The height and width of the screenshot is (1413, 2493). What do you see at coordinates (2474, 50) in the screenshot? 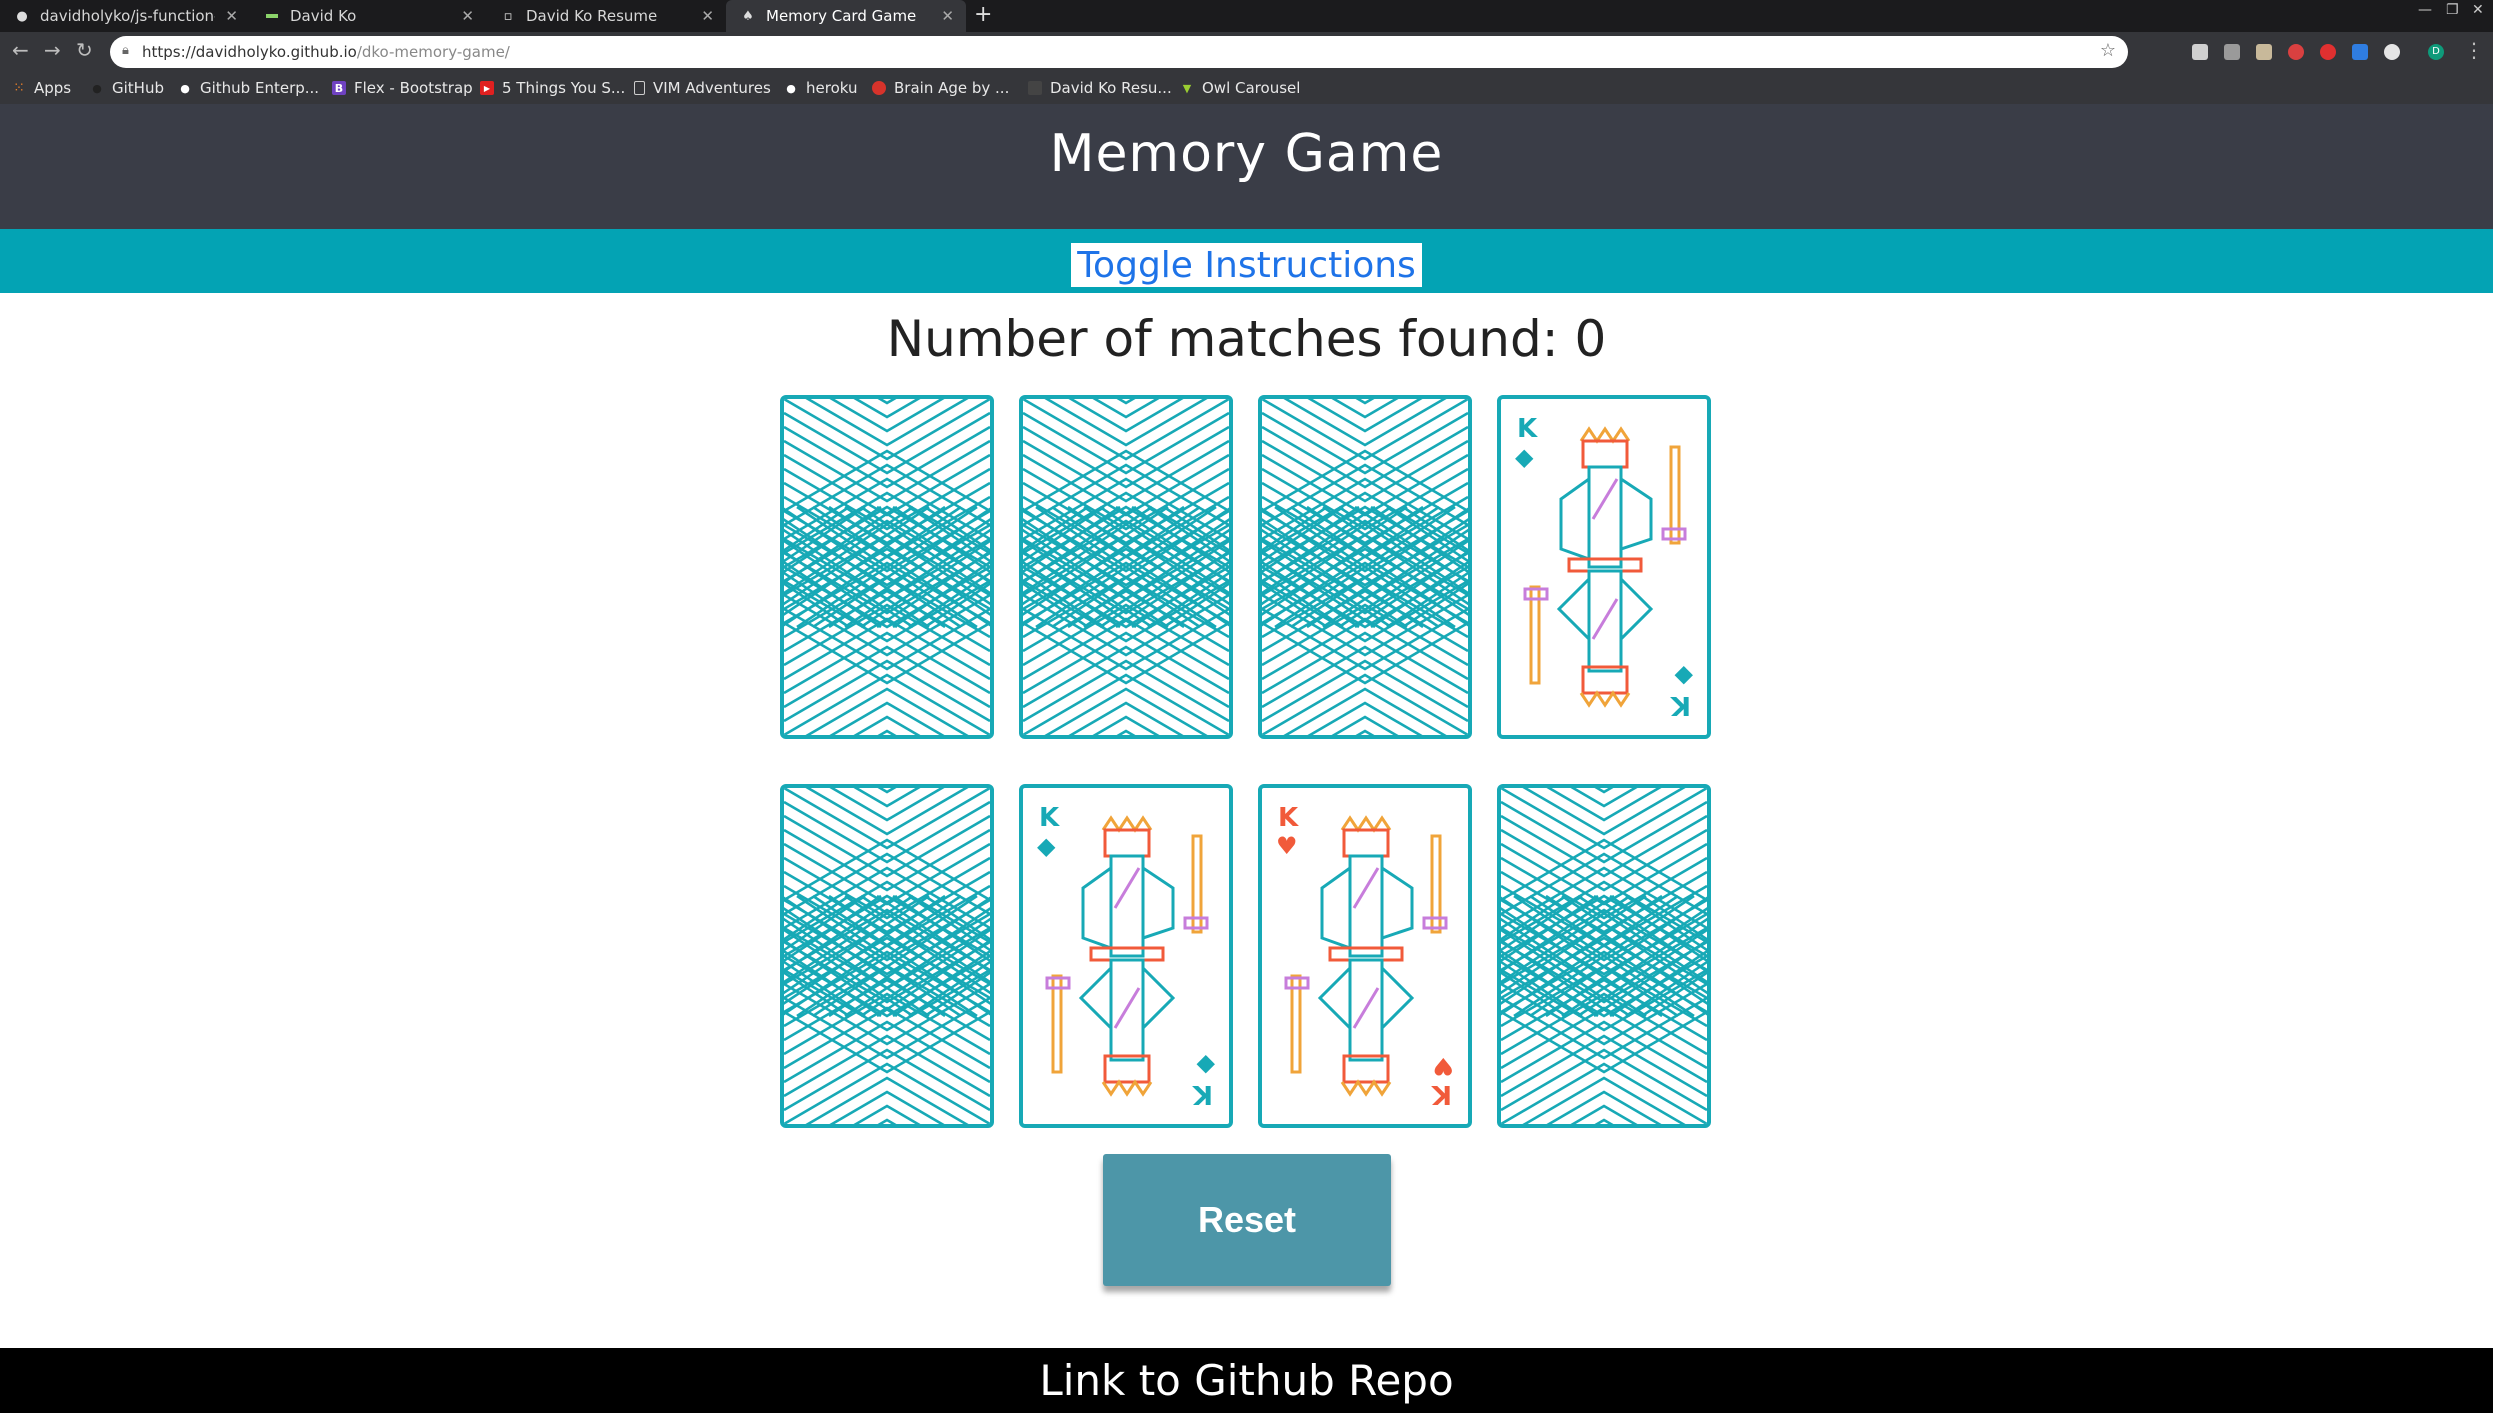
I see `menu-kebab-icon: ⋮` at bounding box center [2474, 50].